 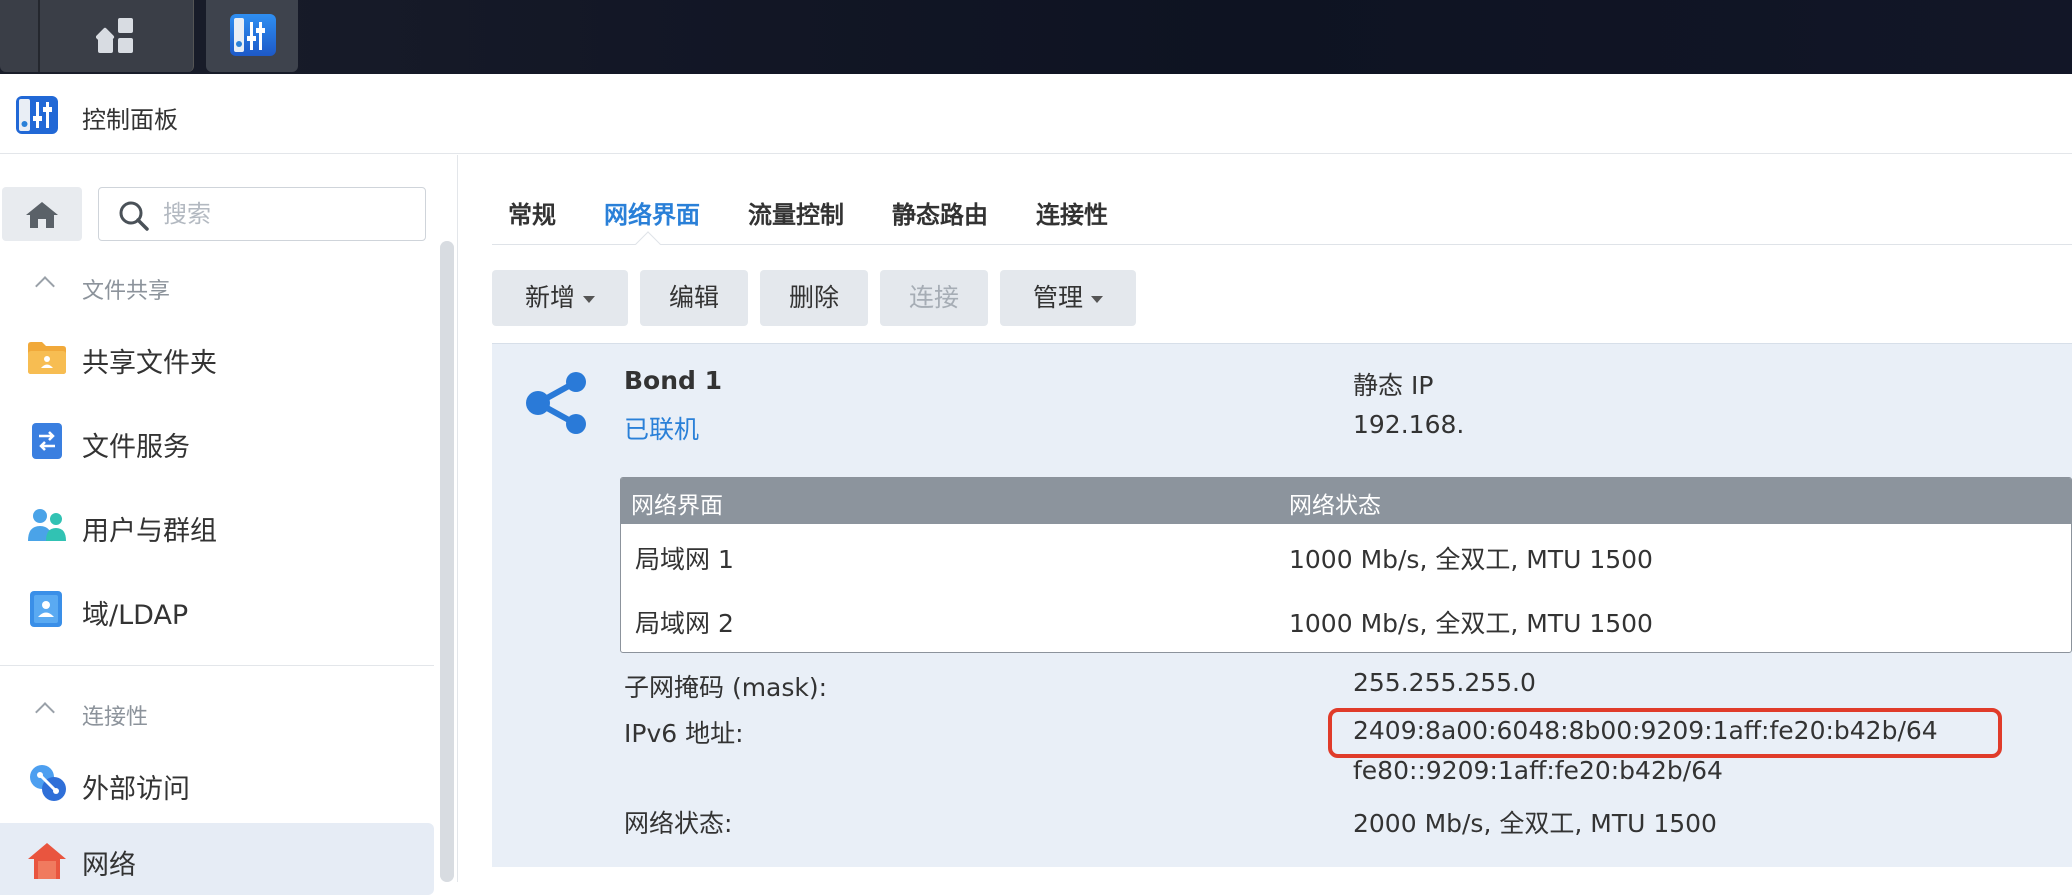 What do you see at coordinates (940, 212) in the screenshot?
I see `tab-static-route: 静态路由` at bounding box center [940, 212].